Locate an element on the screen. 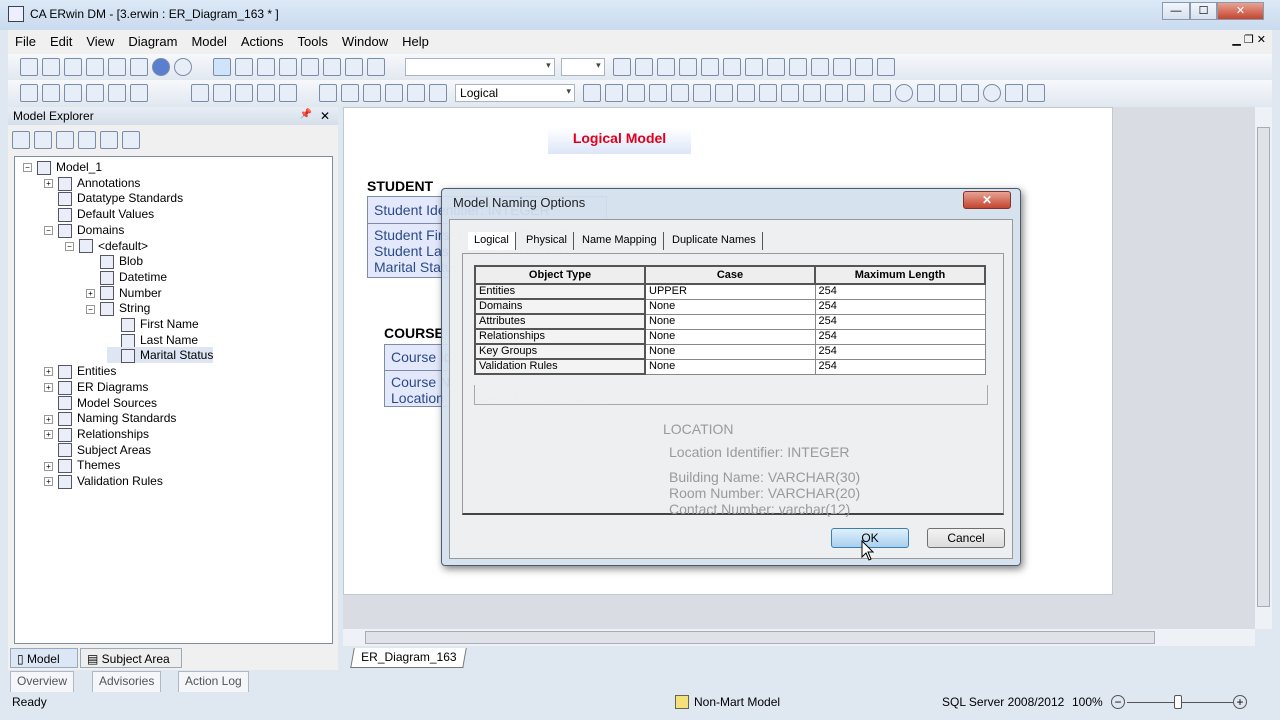 The image size is (1280, 720). tool-a-icon is located at coordinates (592, 93).